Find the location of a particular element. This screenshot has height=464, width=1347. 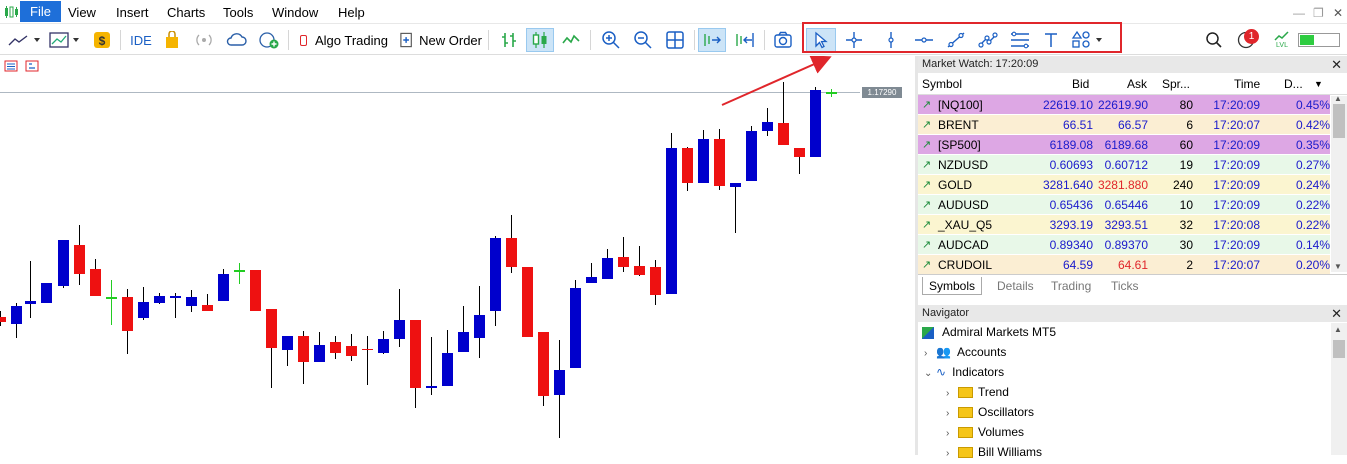

market-button: $ is located at coordinates (102, 40).